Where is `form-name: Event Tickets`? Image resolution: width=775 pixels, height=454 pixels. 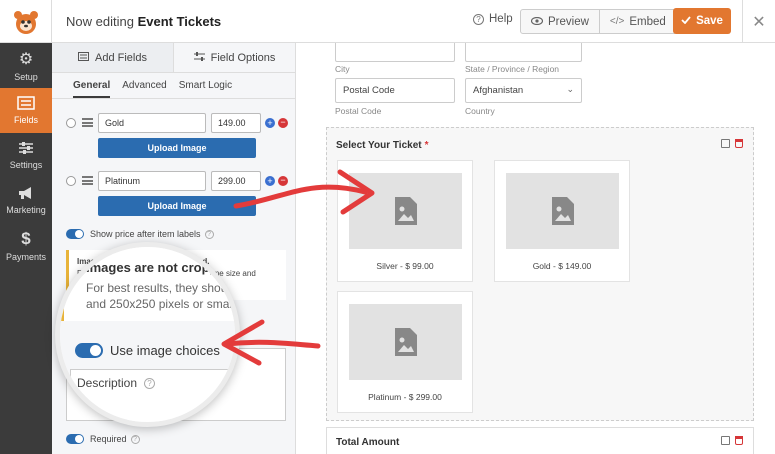
form-name: Event Tickets is located at coordinates (179, 21).